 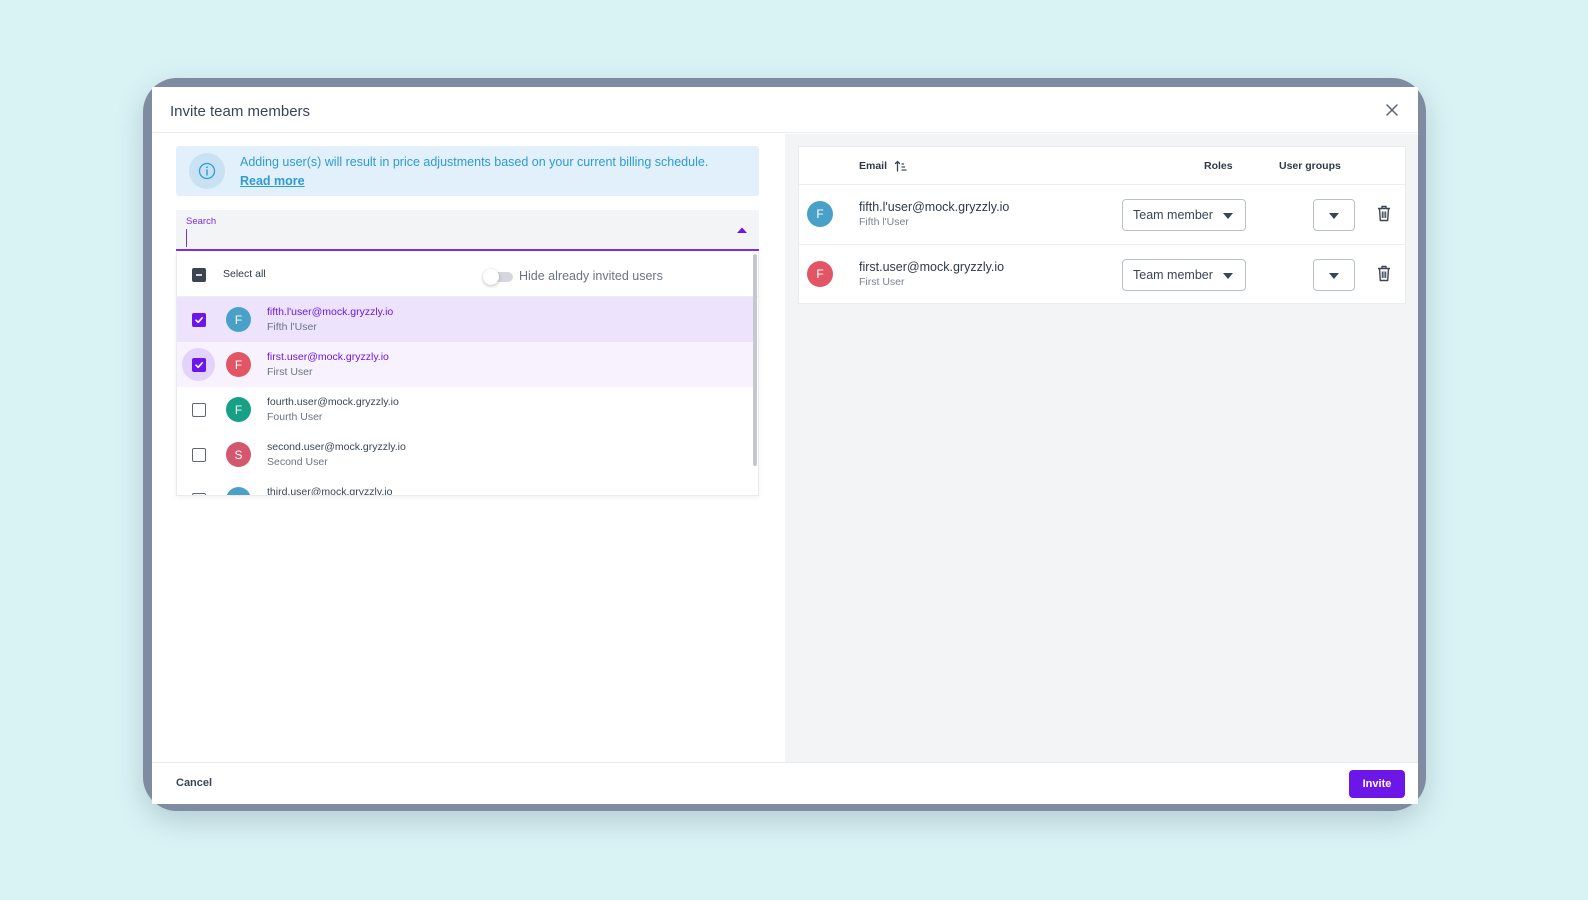 What do you see at coordinates (1377, 784) in the screenshot?
I see `invite-button: Invite` at bounding box center [1377, 784].